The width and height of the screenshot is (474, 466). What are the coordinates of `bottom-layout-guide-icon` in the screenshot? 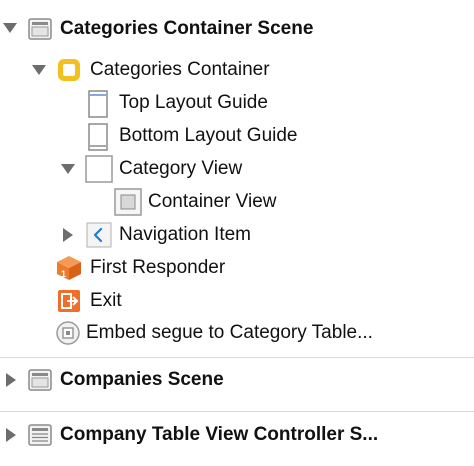 It's located at (98, 137).